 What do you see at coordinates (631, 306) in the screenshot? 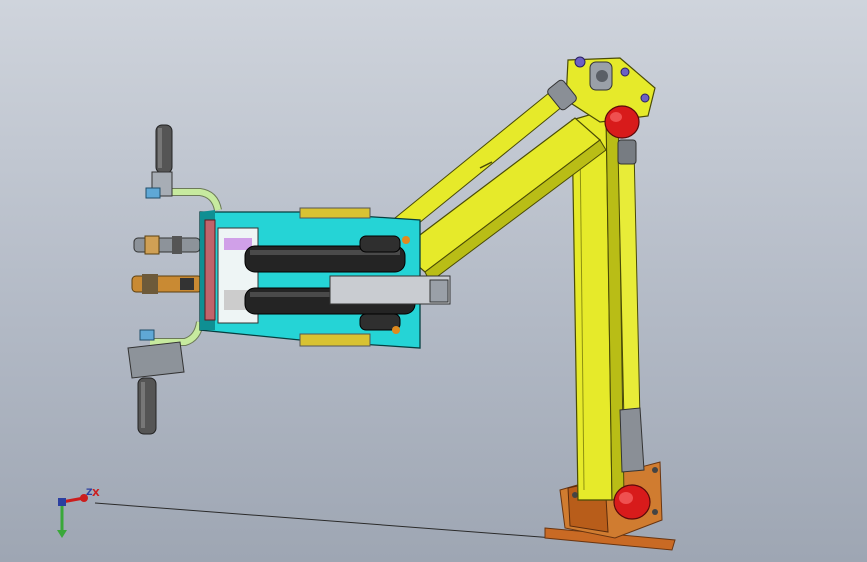
I see `rear-gas-strut` at bounding box center [631, 306].